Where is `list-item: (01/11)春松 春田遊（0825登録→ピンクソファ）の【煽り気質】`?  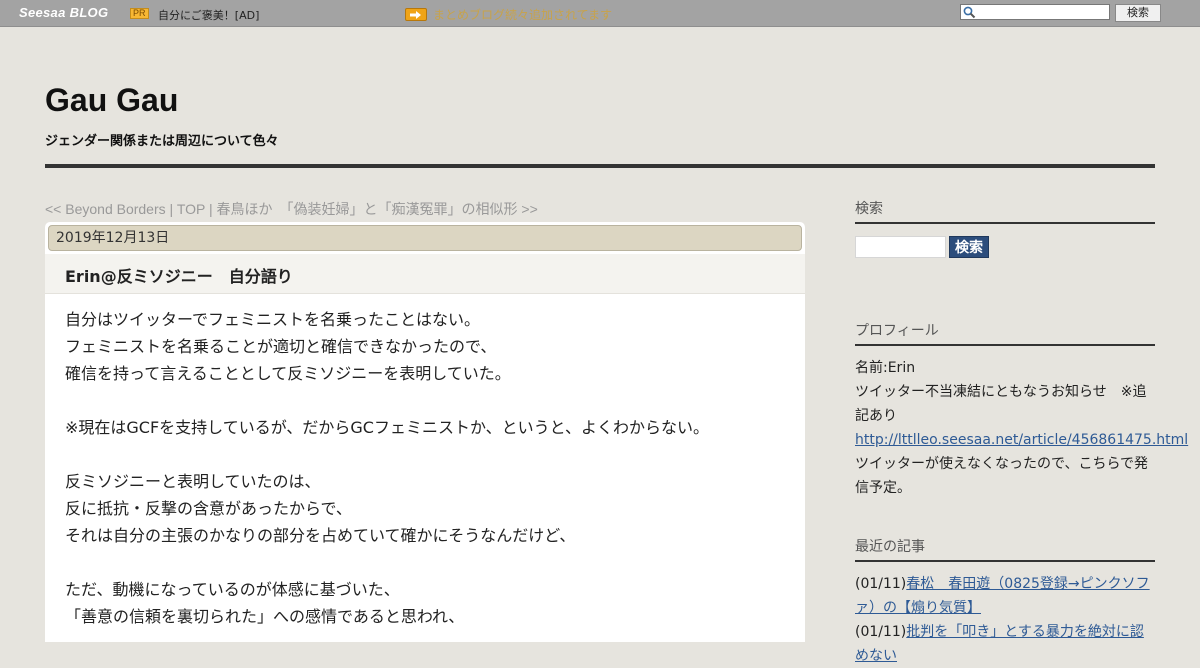
list-item: (01/11)春松 春田遊（0825登録→ピンクソファ）の【煽り気質】 is located at coordinates (1005, 596).